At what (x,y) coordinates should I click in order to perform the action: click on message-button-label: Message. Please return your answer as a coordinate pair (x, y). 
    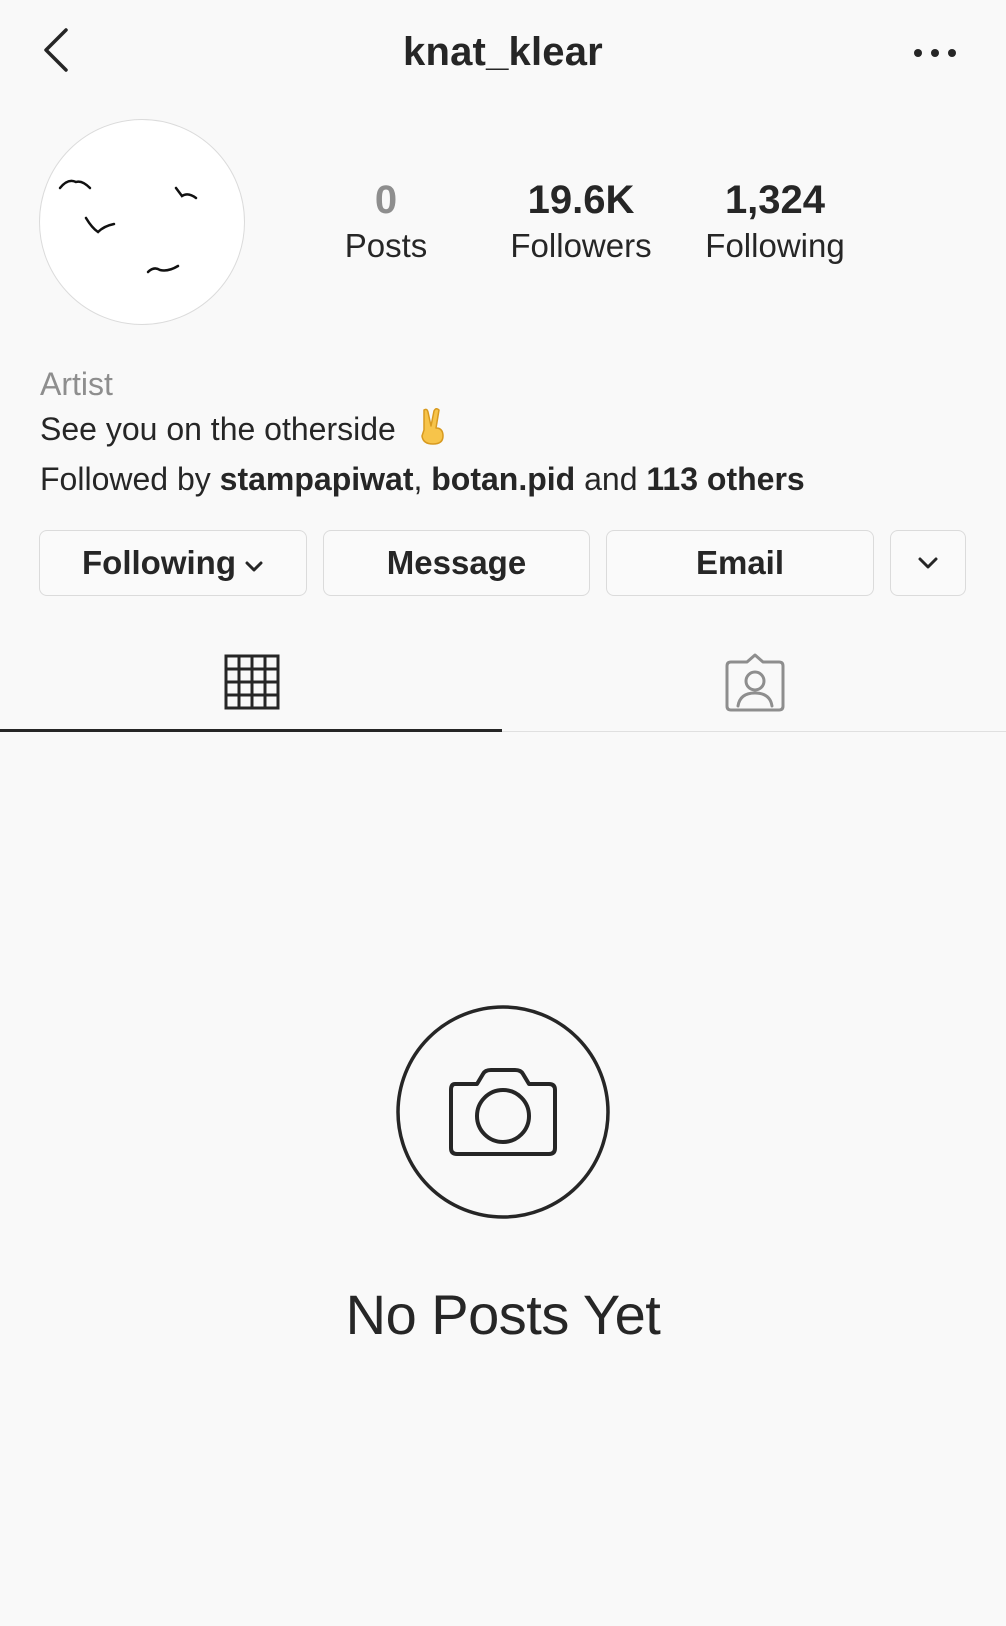
    Looking at the image, I should click on (456, 562).